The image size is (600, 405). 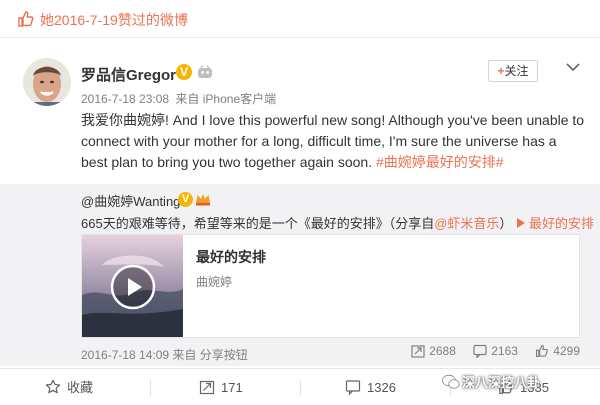 I want to click on post-time: 2016-7-18 23:08, so click(x=125, y=99).